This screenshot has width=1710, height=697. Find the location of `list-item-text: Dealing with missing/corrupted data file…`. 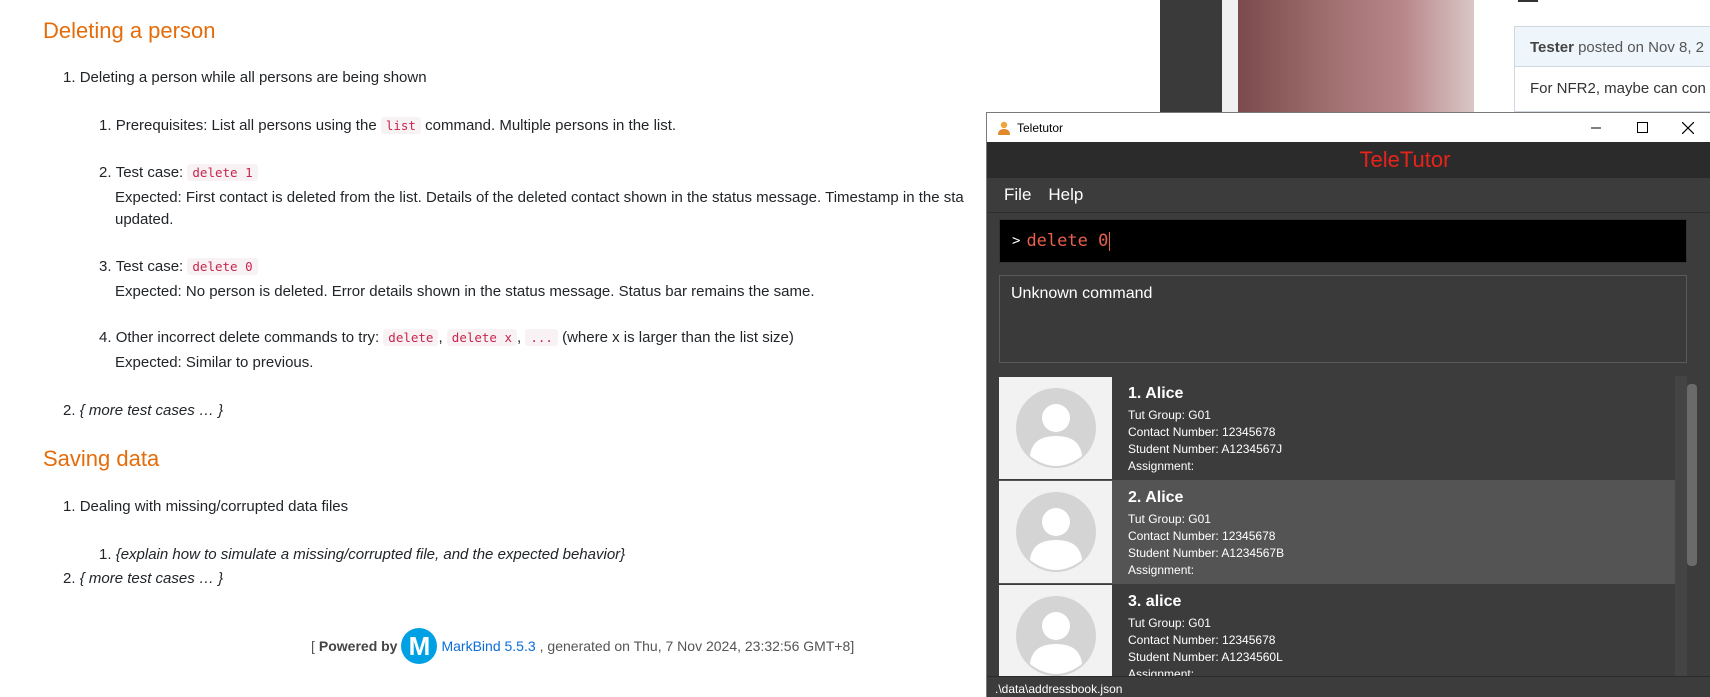

list-item-text: Dealing with missing/corrupted data file… is located at coordinates (214, 506).